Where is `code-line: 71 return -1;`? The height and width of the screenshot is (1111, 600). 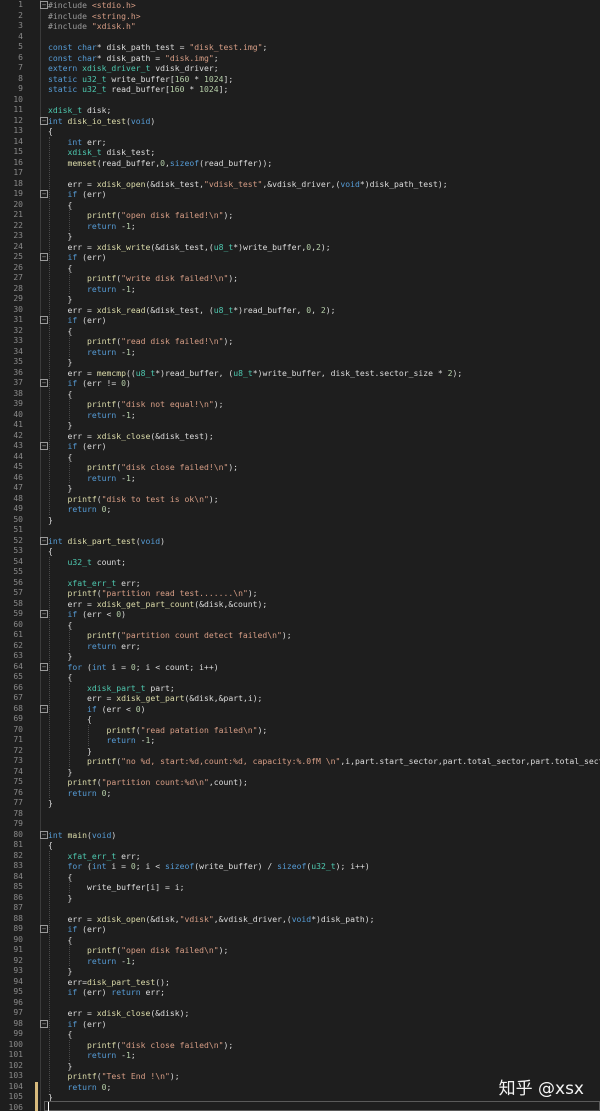
code-line: 71 return -1; is located at coordinates (300, 740).